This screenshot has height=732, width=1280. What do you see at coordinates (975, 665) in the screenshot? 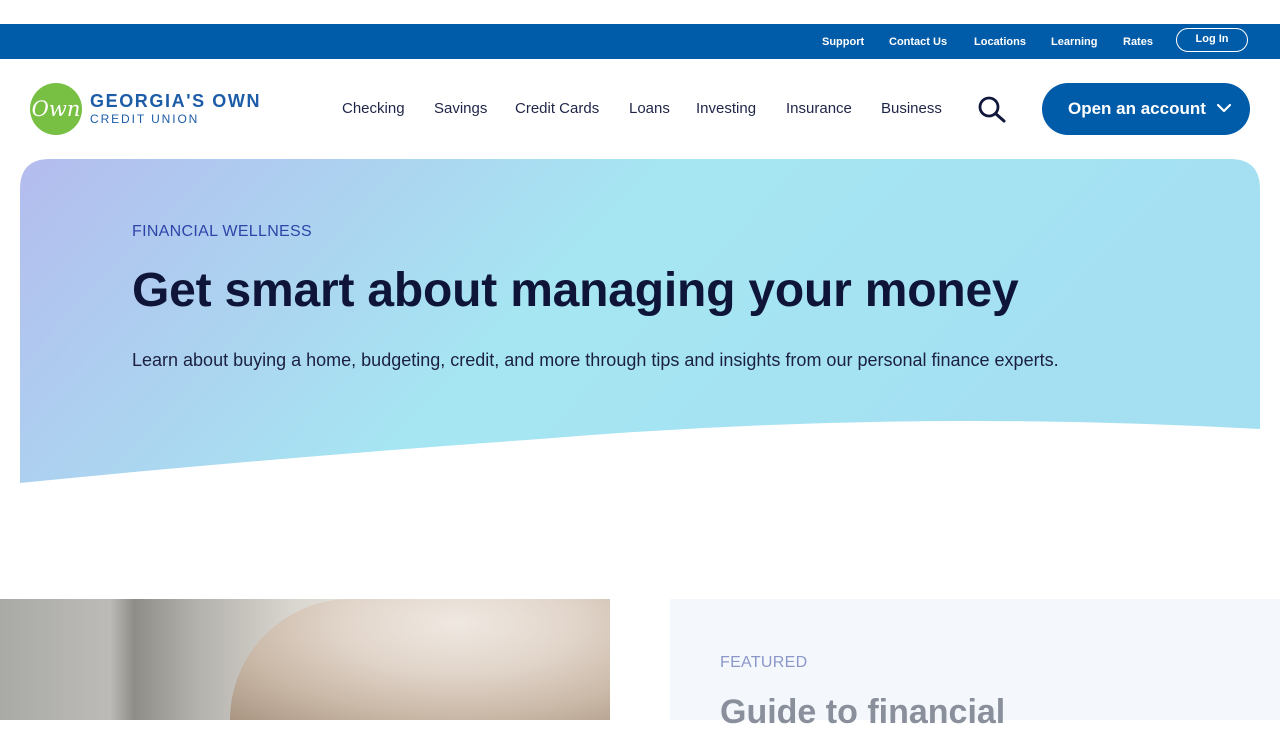
I see `featured-card: FEATURED Guide to financial` at bounding box center [975, 665].